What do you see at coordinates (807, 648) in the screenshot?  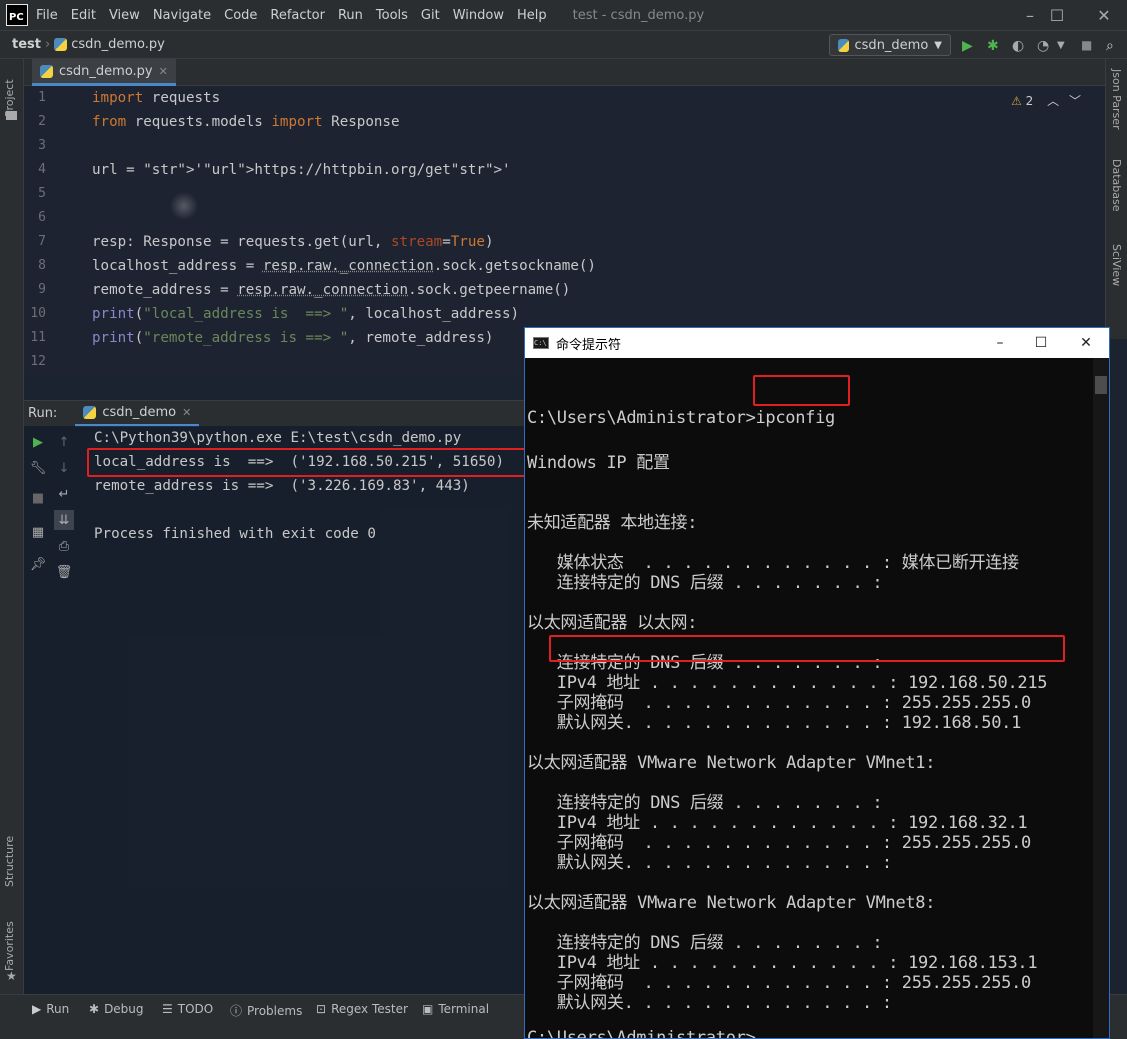 I see `highlight-ipv4-address` at bounding box center [807, 648].